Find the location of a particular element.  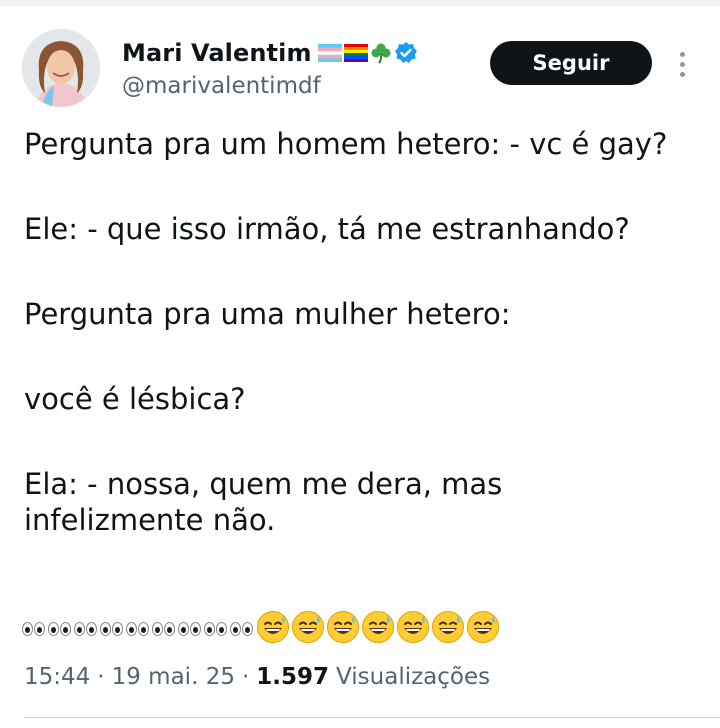

tweet-date: 19 mai. 25 is located at coordinates (173, 677).